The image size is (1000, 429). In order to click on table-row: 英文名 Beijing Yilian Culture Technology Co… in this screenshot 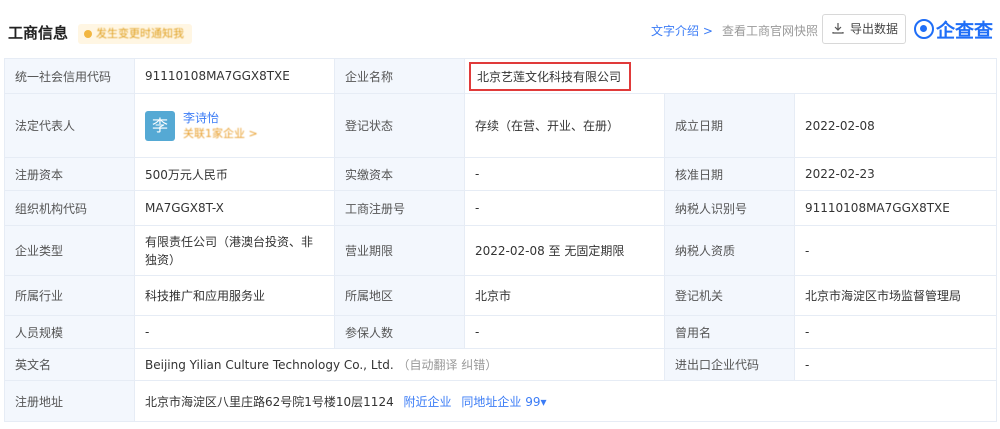, I will do `click(501, 364)`.